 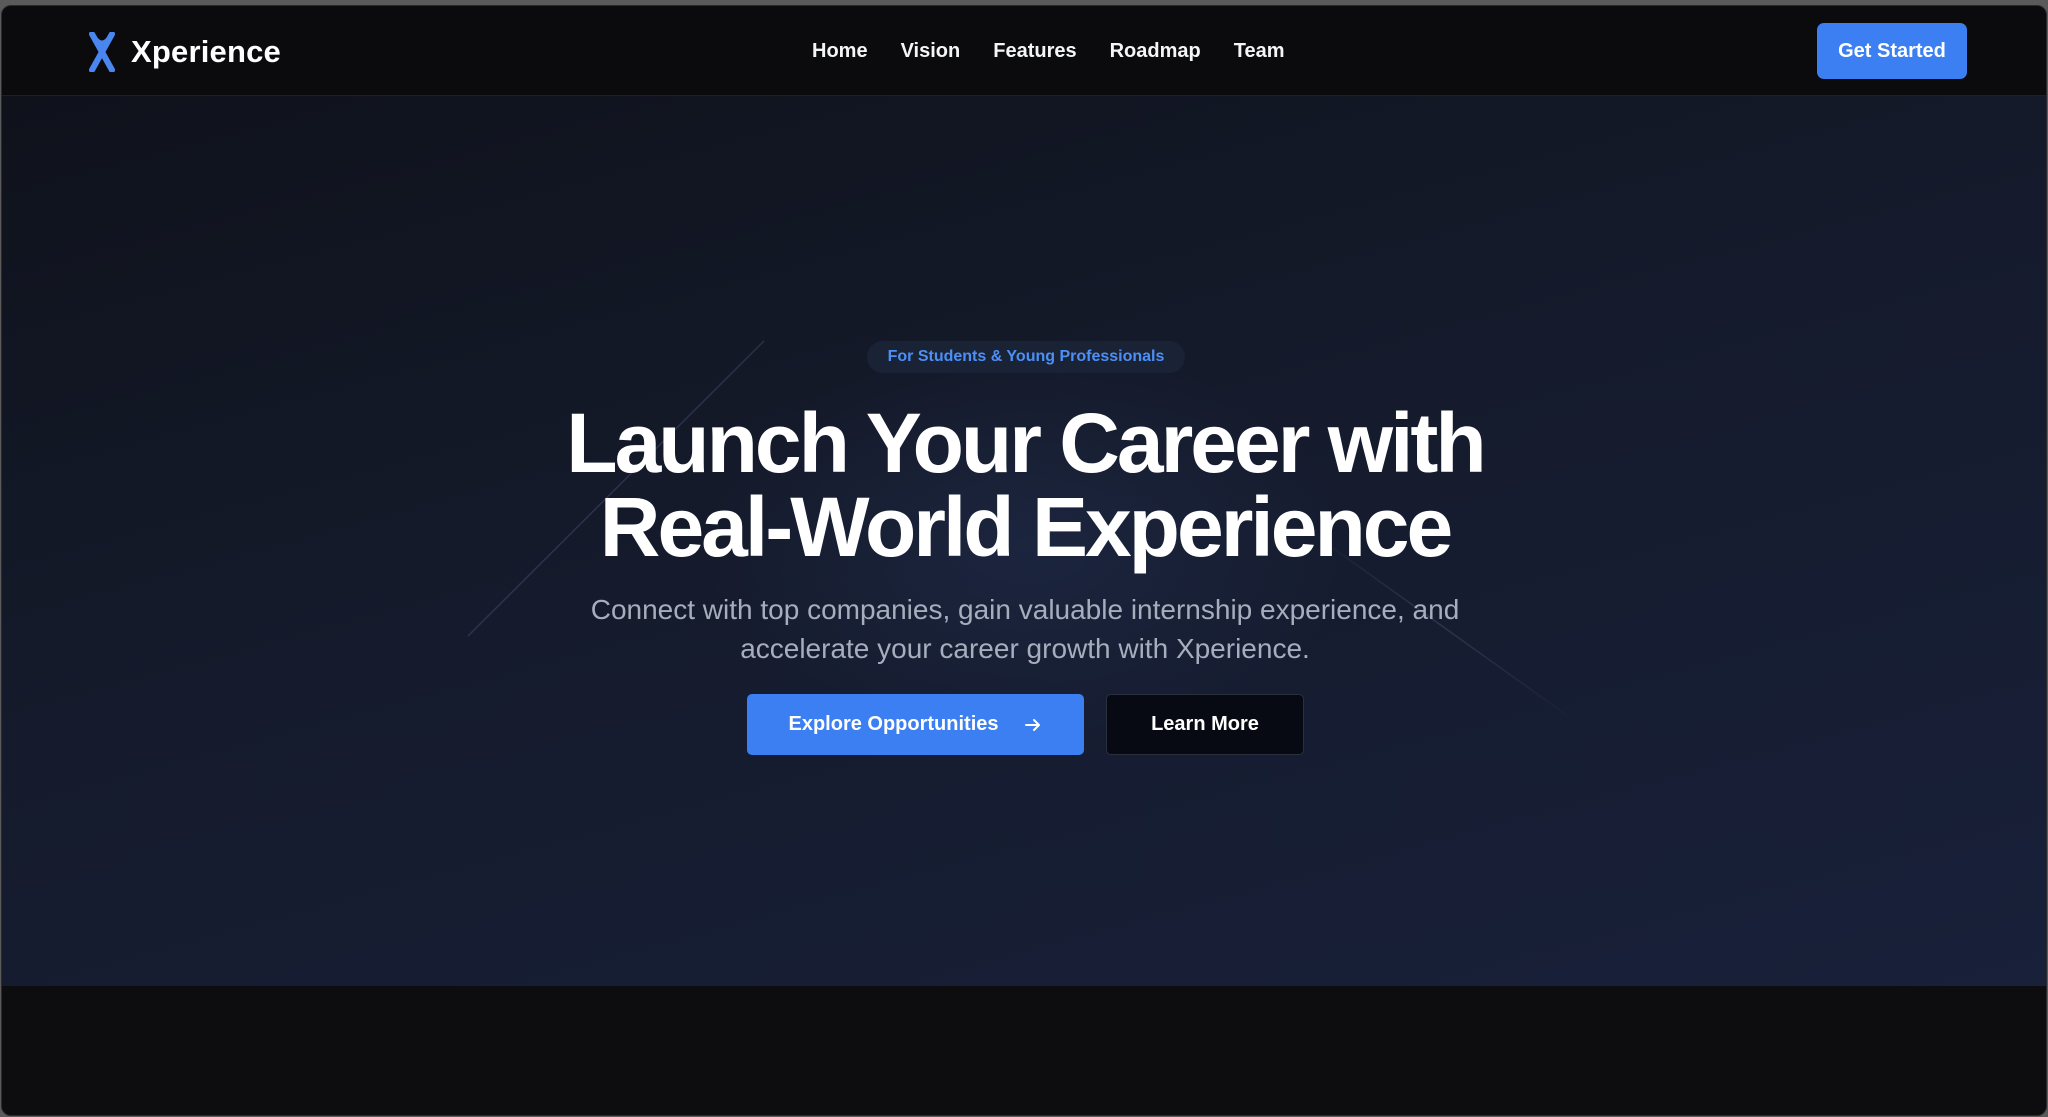 What do you see at coordinates (1026, 527) in the screenshot?
I see `hero-title-line2: Real-World Experience` at bounding box center [1026, 527].